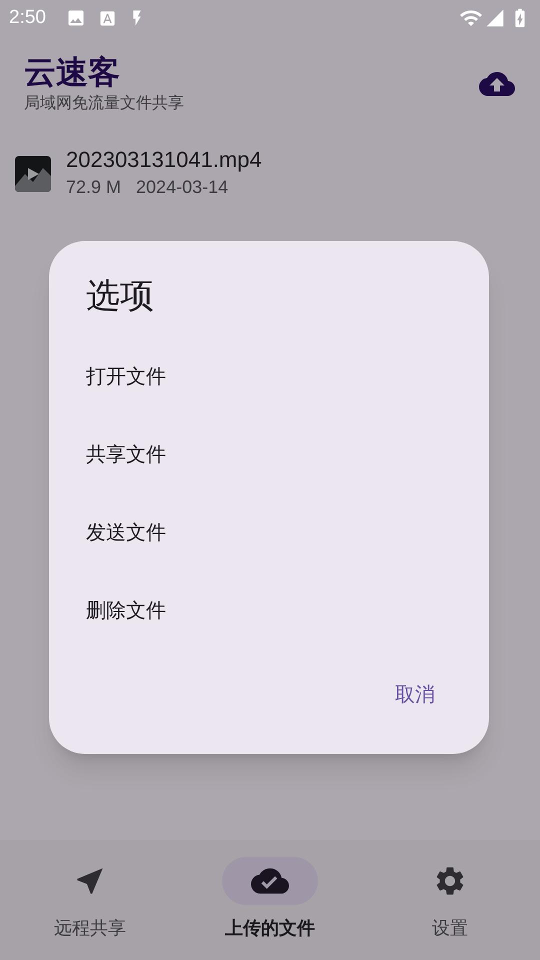 The height and width of the screenshot is (960, 540). What do you see at coordinates (495, 18) in the screenshot?
I see `signal-icon` at bounding box center [495, 18].